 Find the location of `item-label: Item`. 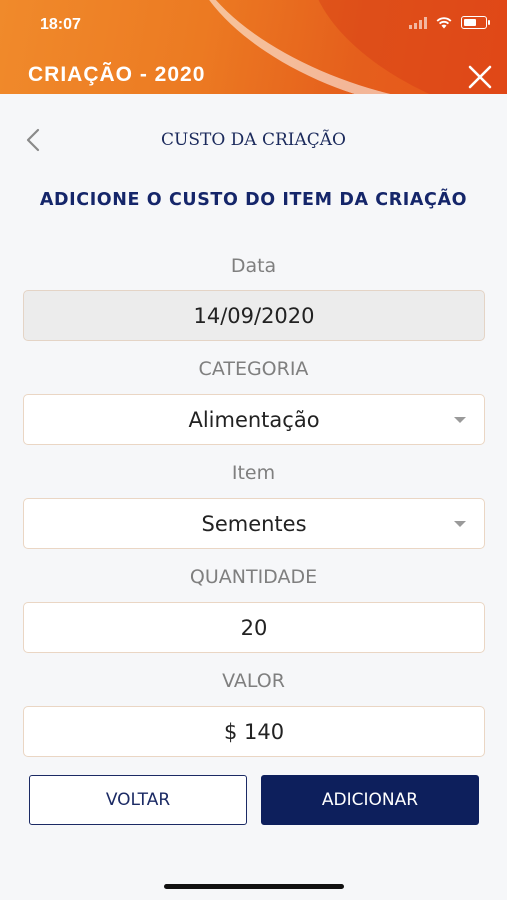

item-label: Item is located at coordinates (253, 473).